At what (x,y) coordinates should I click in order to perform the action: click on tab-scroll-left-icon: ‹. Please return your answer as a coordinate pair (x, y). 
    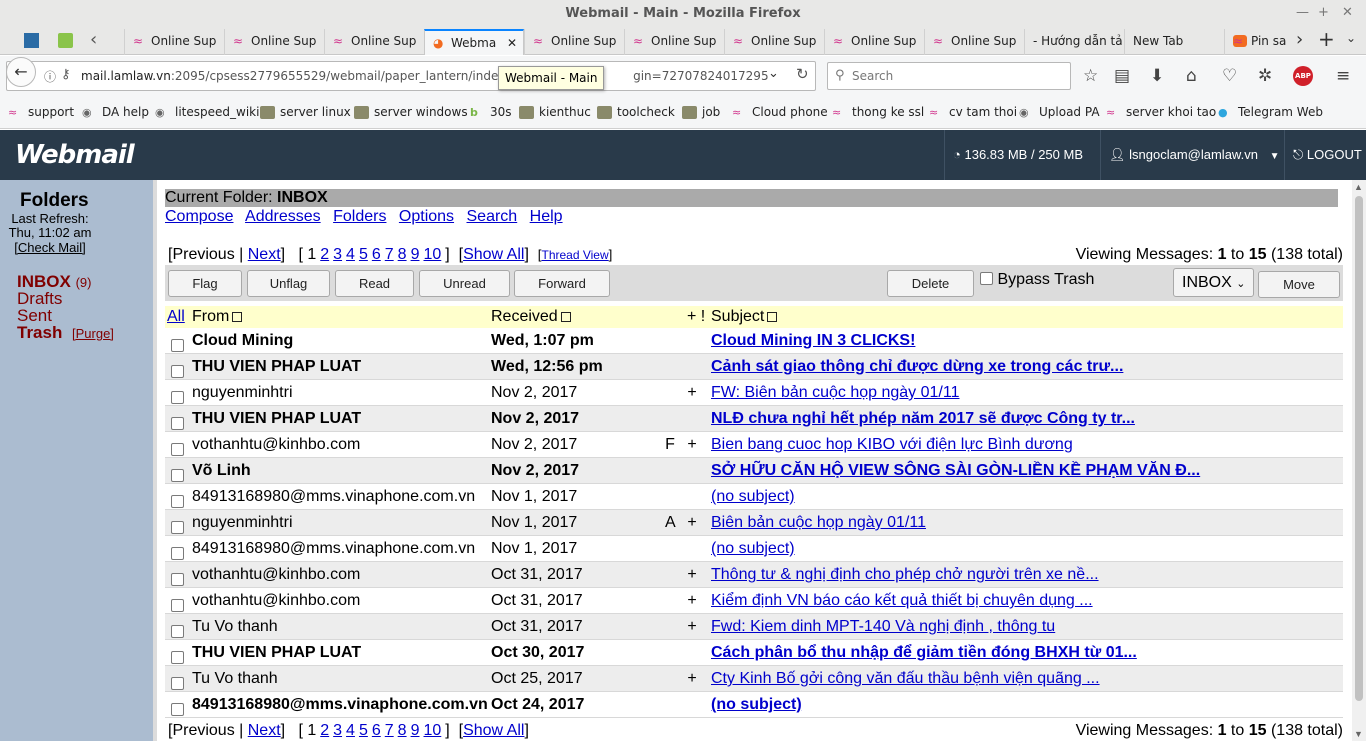
    Looking at the image, I should click on (93, 39).